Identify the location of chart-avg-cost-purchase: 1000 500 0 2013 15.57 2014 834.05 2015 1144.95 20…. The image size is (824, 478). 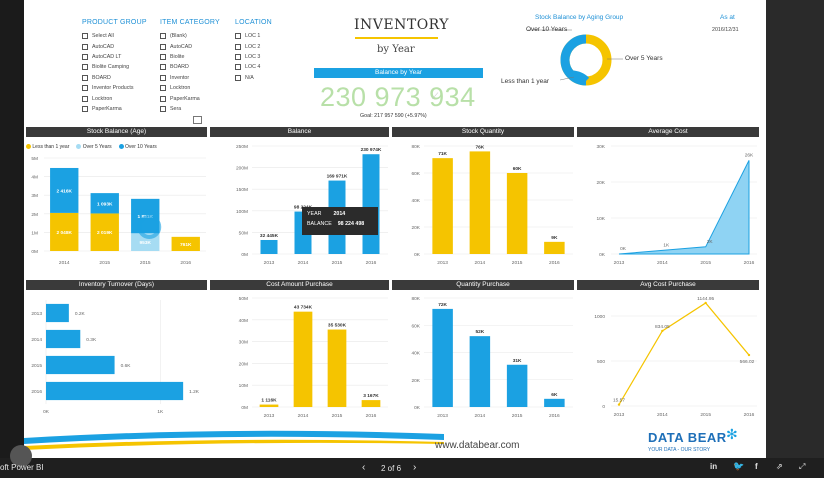
(668, 357).